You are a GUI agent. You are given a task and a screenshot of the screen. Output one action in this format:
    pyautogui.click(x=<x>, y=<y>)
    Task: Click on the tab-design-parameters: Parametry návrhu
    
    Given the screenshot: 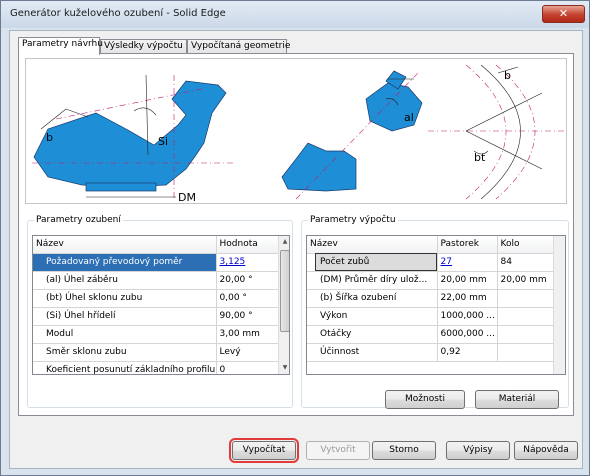 What is the action you would take?
    pyautogui.click(x=60, y=46)
    